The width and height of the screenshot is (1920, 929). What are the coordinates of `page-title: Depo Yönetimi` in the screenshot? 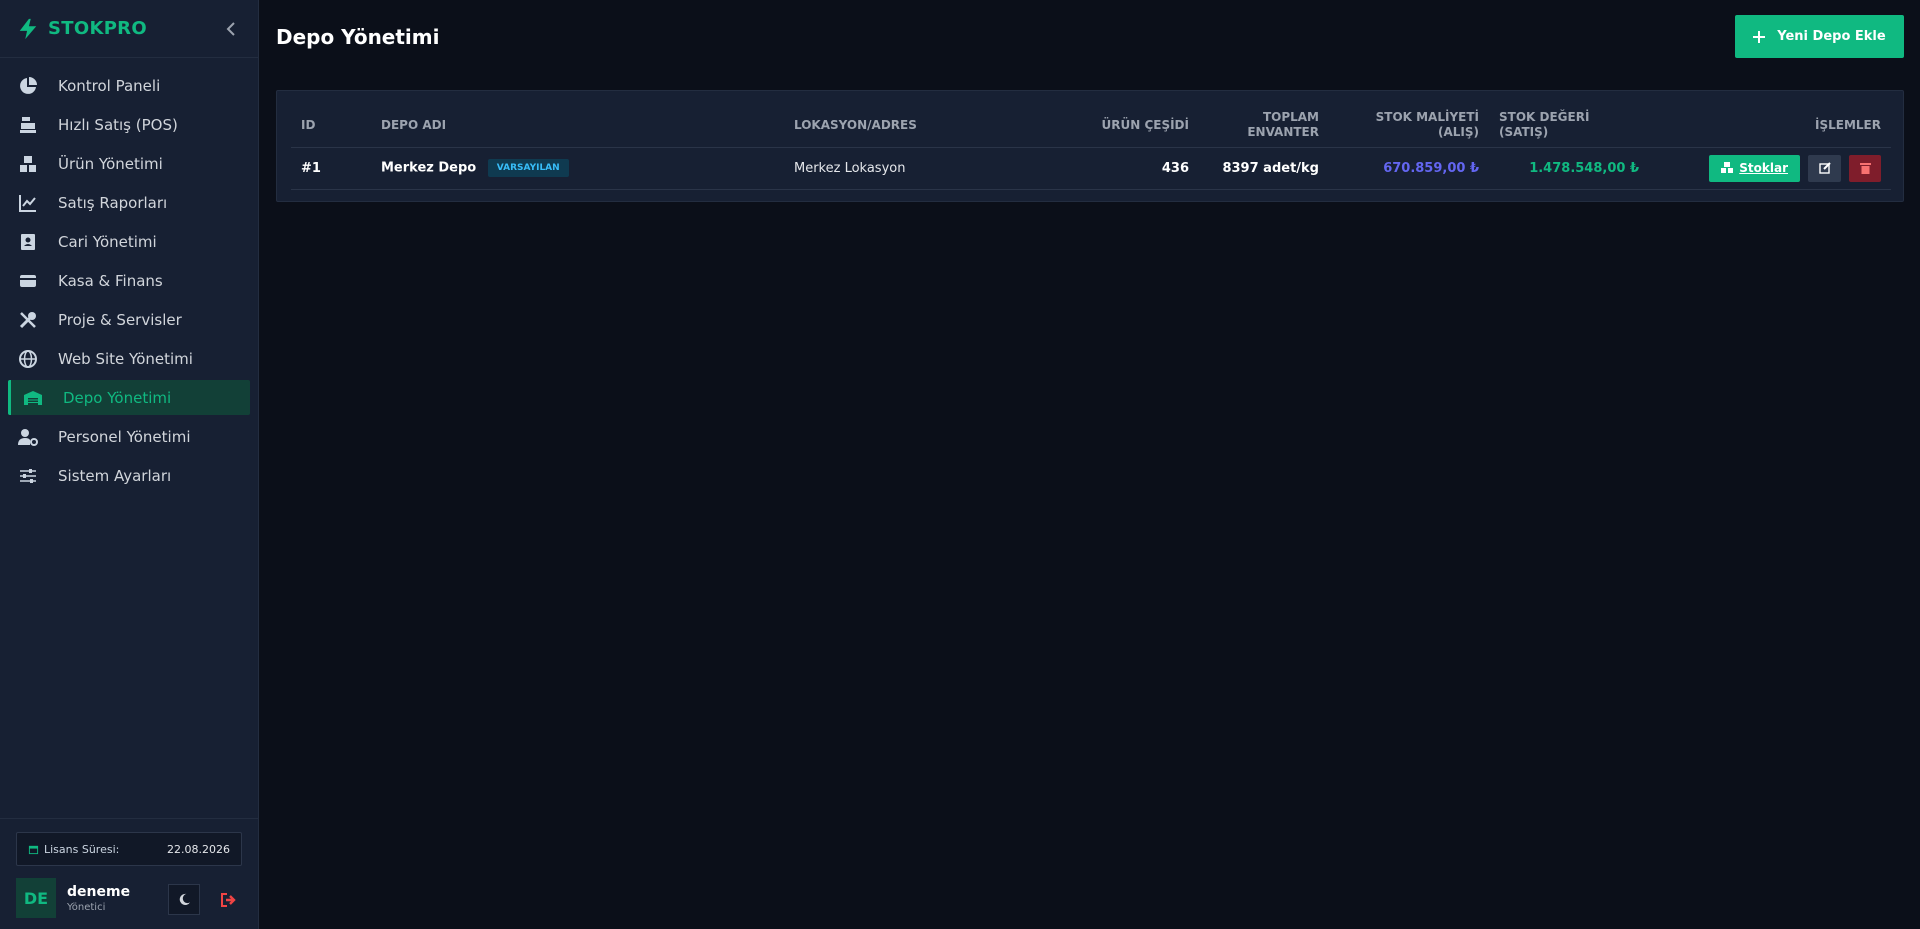 It's located at (358, 37).